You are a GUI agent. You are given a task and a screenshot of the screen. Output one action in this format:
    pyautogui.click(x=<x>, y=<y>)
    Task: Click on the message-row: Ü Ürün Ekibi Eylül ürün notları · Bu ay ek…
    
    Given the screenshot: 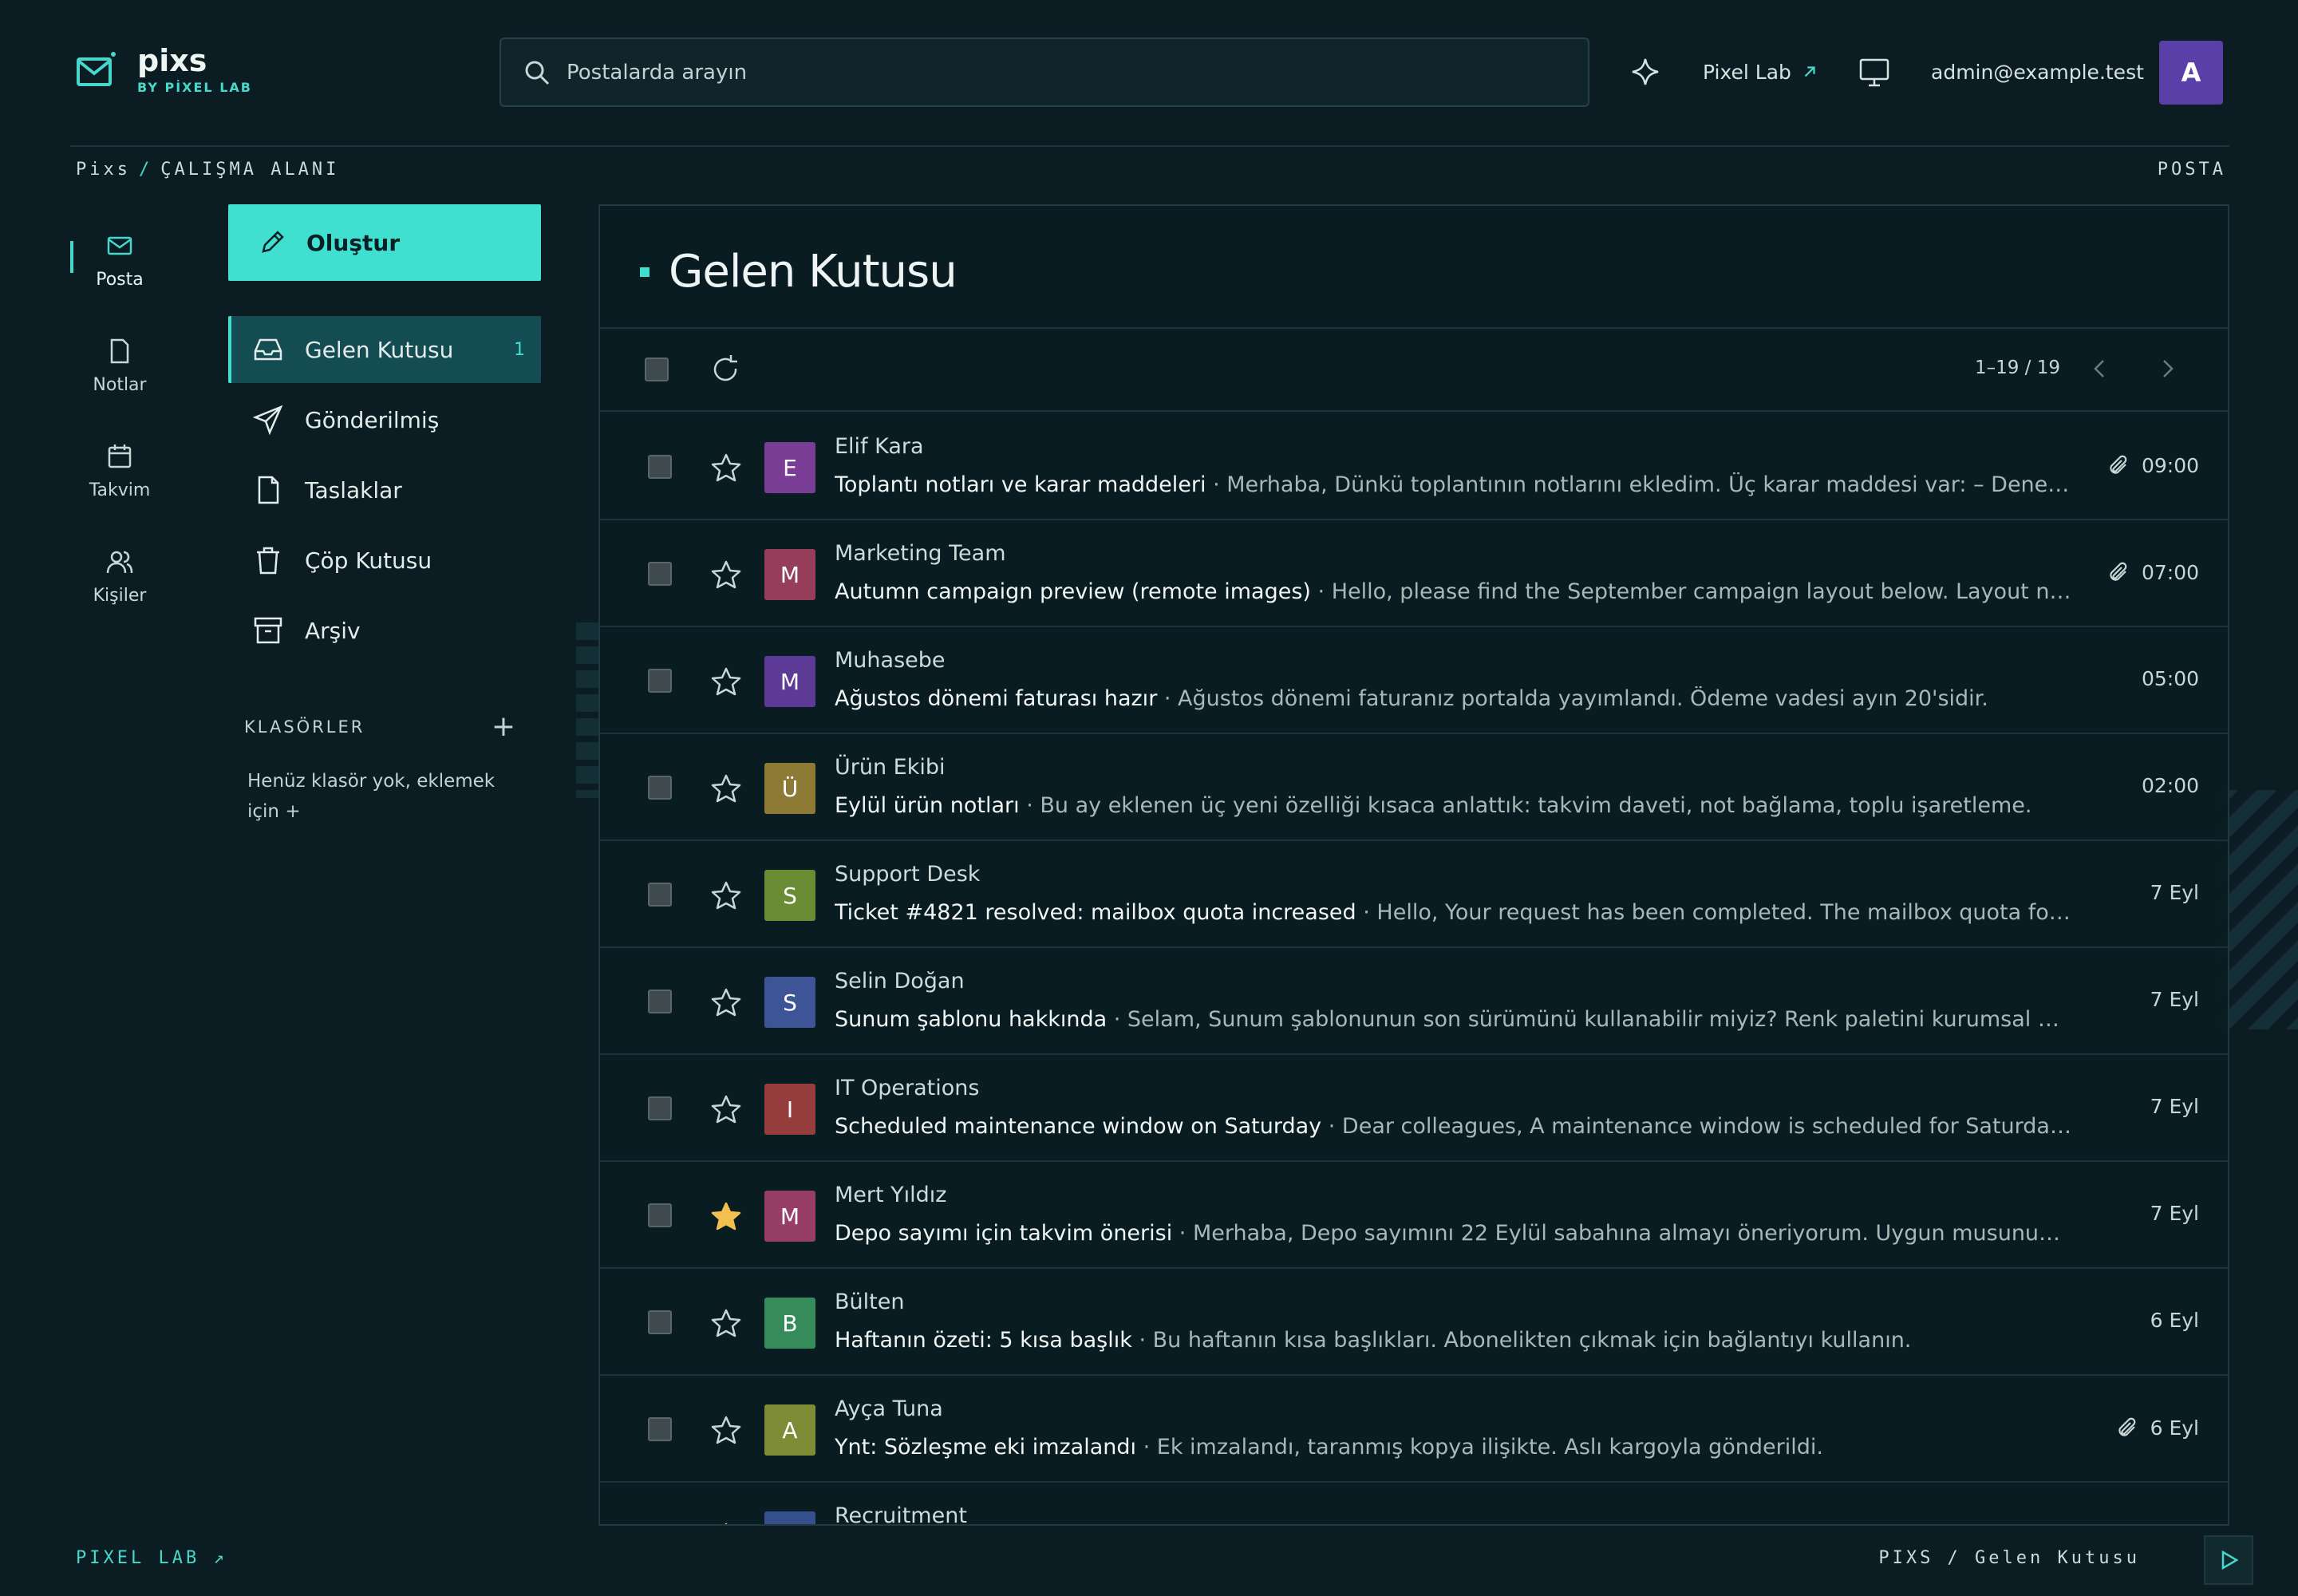 What is the action you would take?
    pyautogui.click(x=1414, y=787)
    